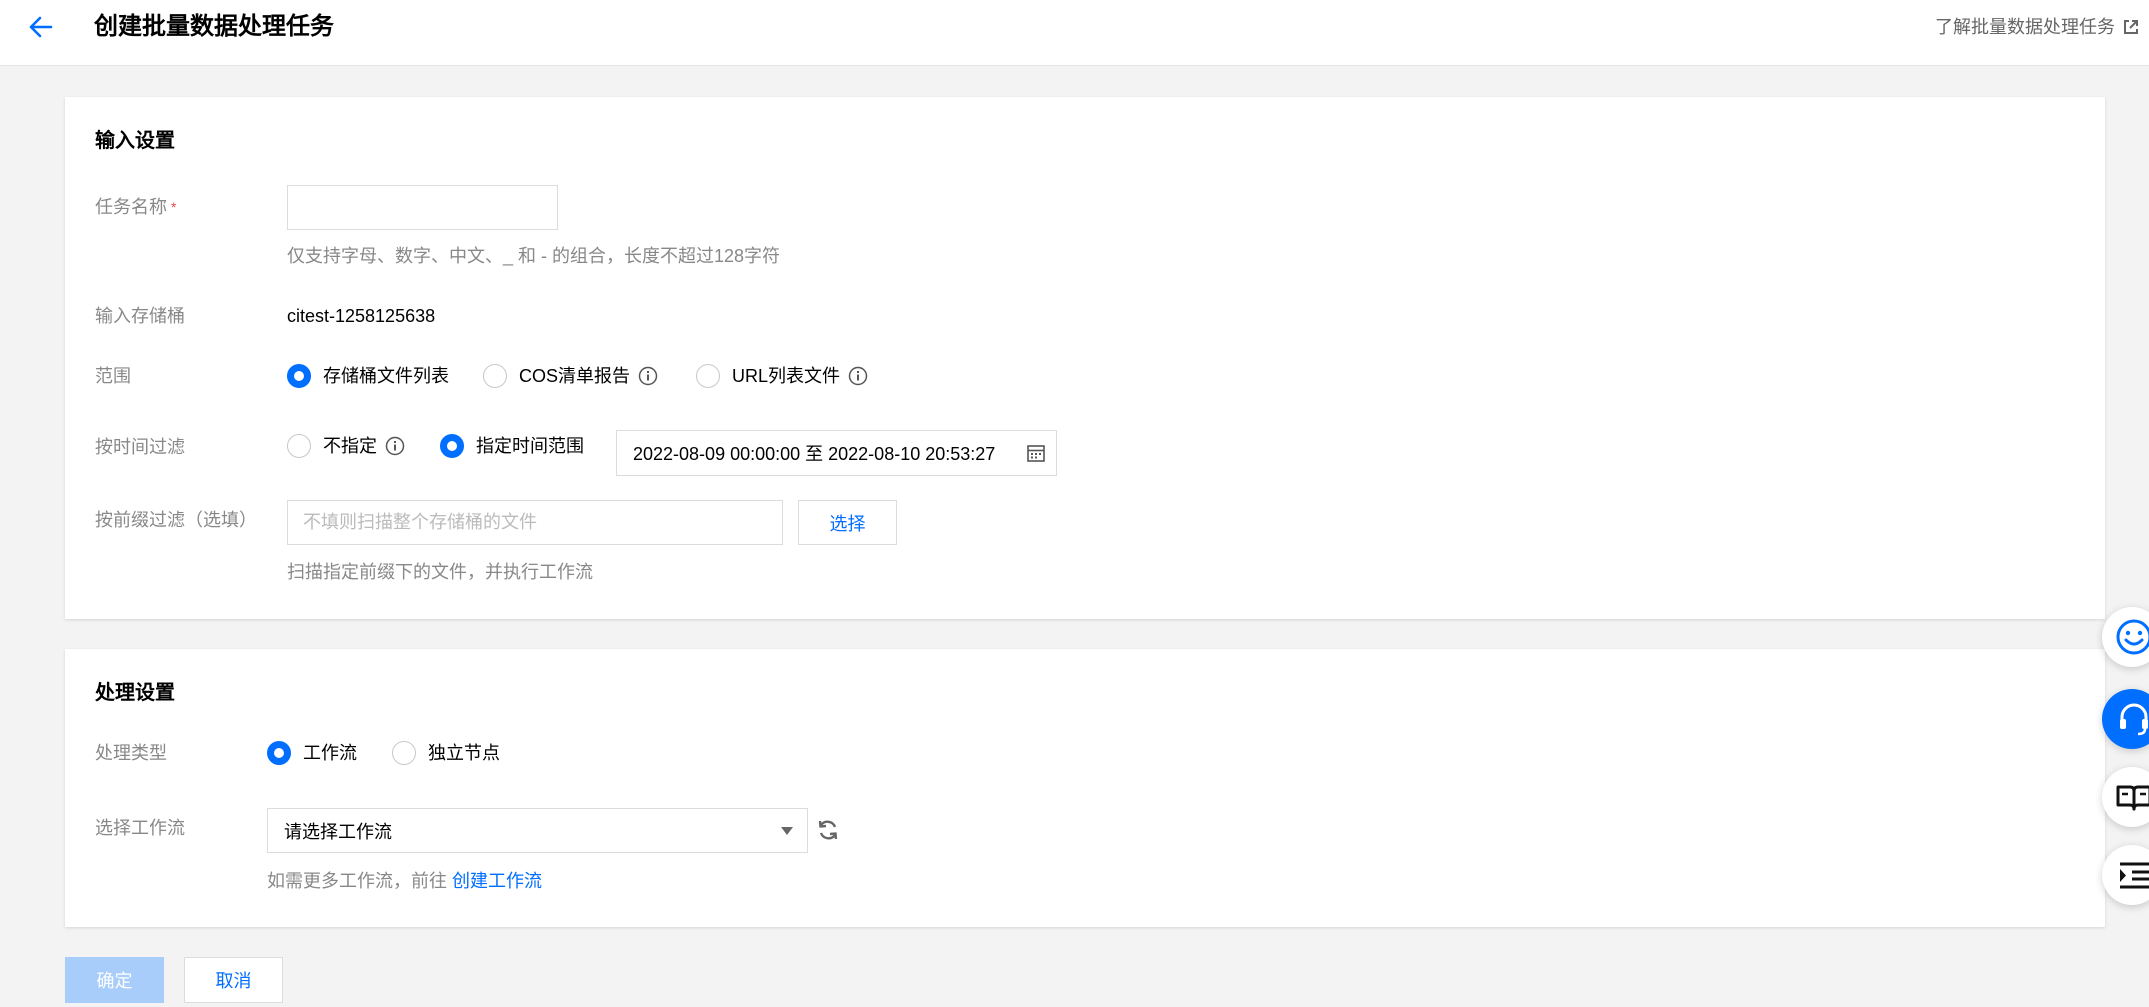  I want to click on radio-label: COS清单报告, so click(575, 376).